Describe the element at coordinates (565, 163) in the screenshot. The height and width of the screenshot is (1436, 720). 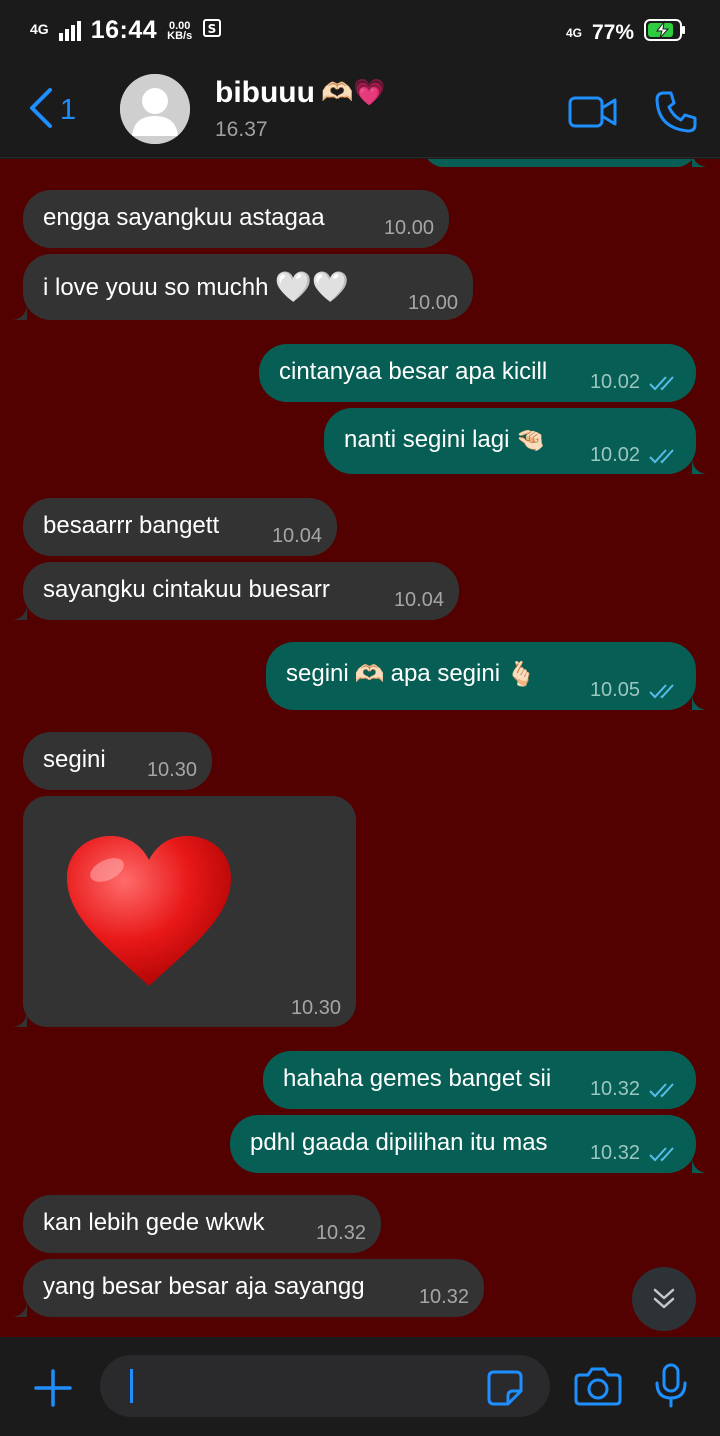
I see `message-bubble-partial` at that location.